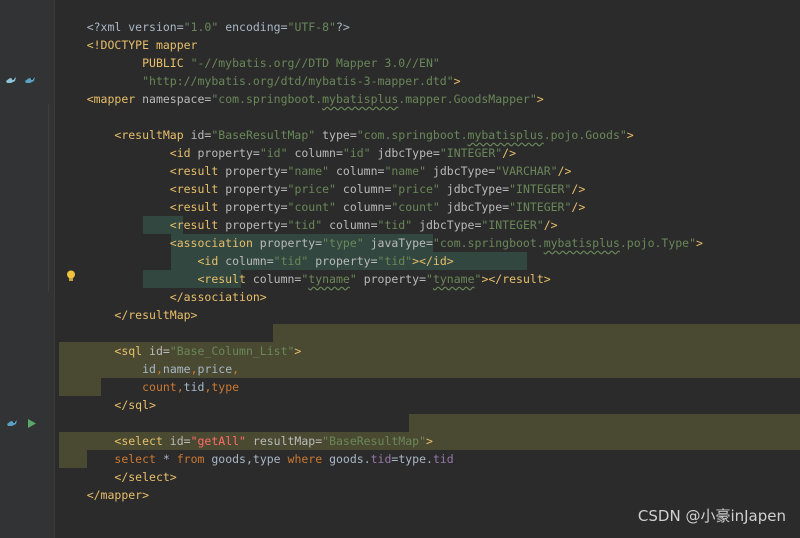  I want to click on code-line-21: count,tid,type, so click(149, 377).